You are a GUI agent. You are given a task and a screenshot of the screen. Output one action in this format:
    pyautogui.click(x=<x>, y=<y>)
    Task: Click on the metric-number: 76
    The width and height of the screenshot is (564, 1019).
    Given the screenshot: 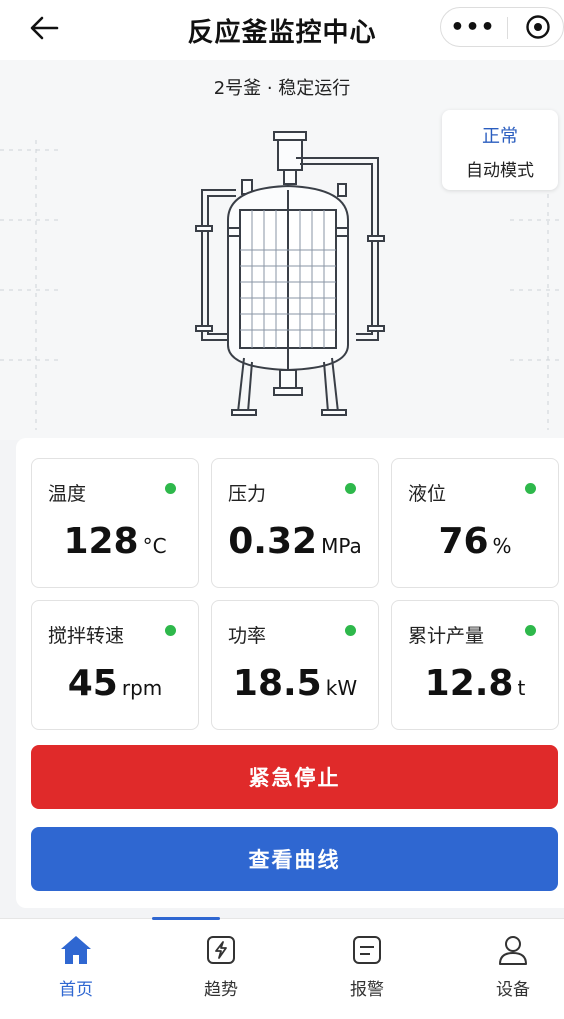 What is the action you would take?
    pyautogui.click(x=463, y=541)
    